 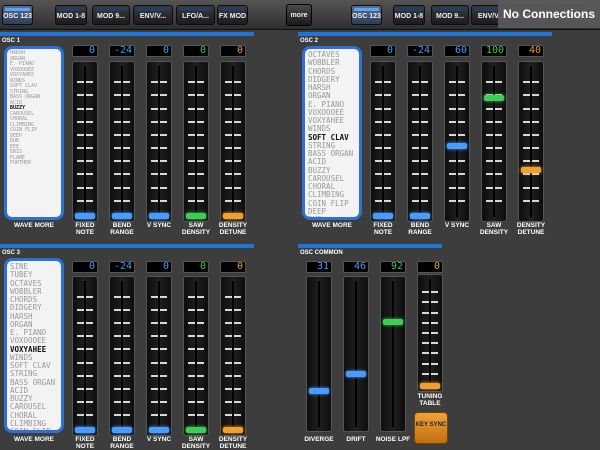 I want to click on more-button: more, so click(x=299, y=15).